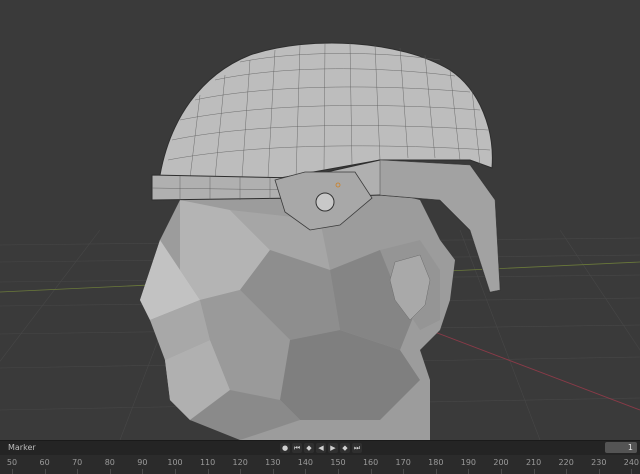 This screenshot has height=474, width=640. I want to click on ruler-tick-label: 170, so click(403, 462).